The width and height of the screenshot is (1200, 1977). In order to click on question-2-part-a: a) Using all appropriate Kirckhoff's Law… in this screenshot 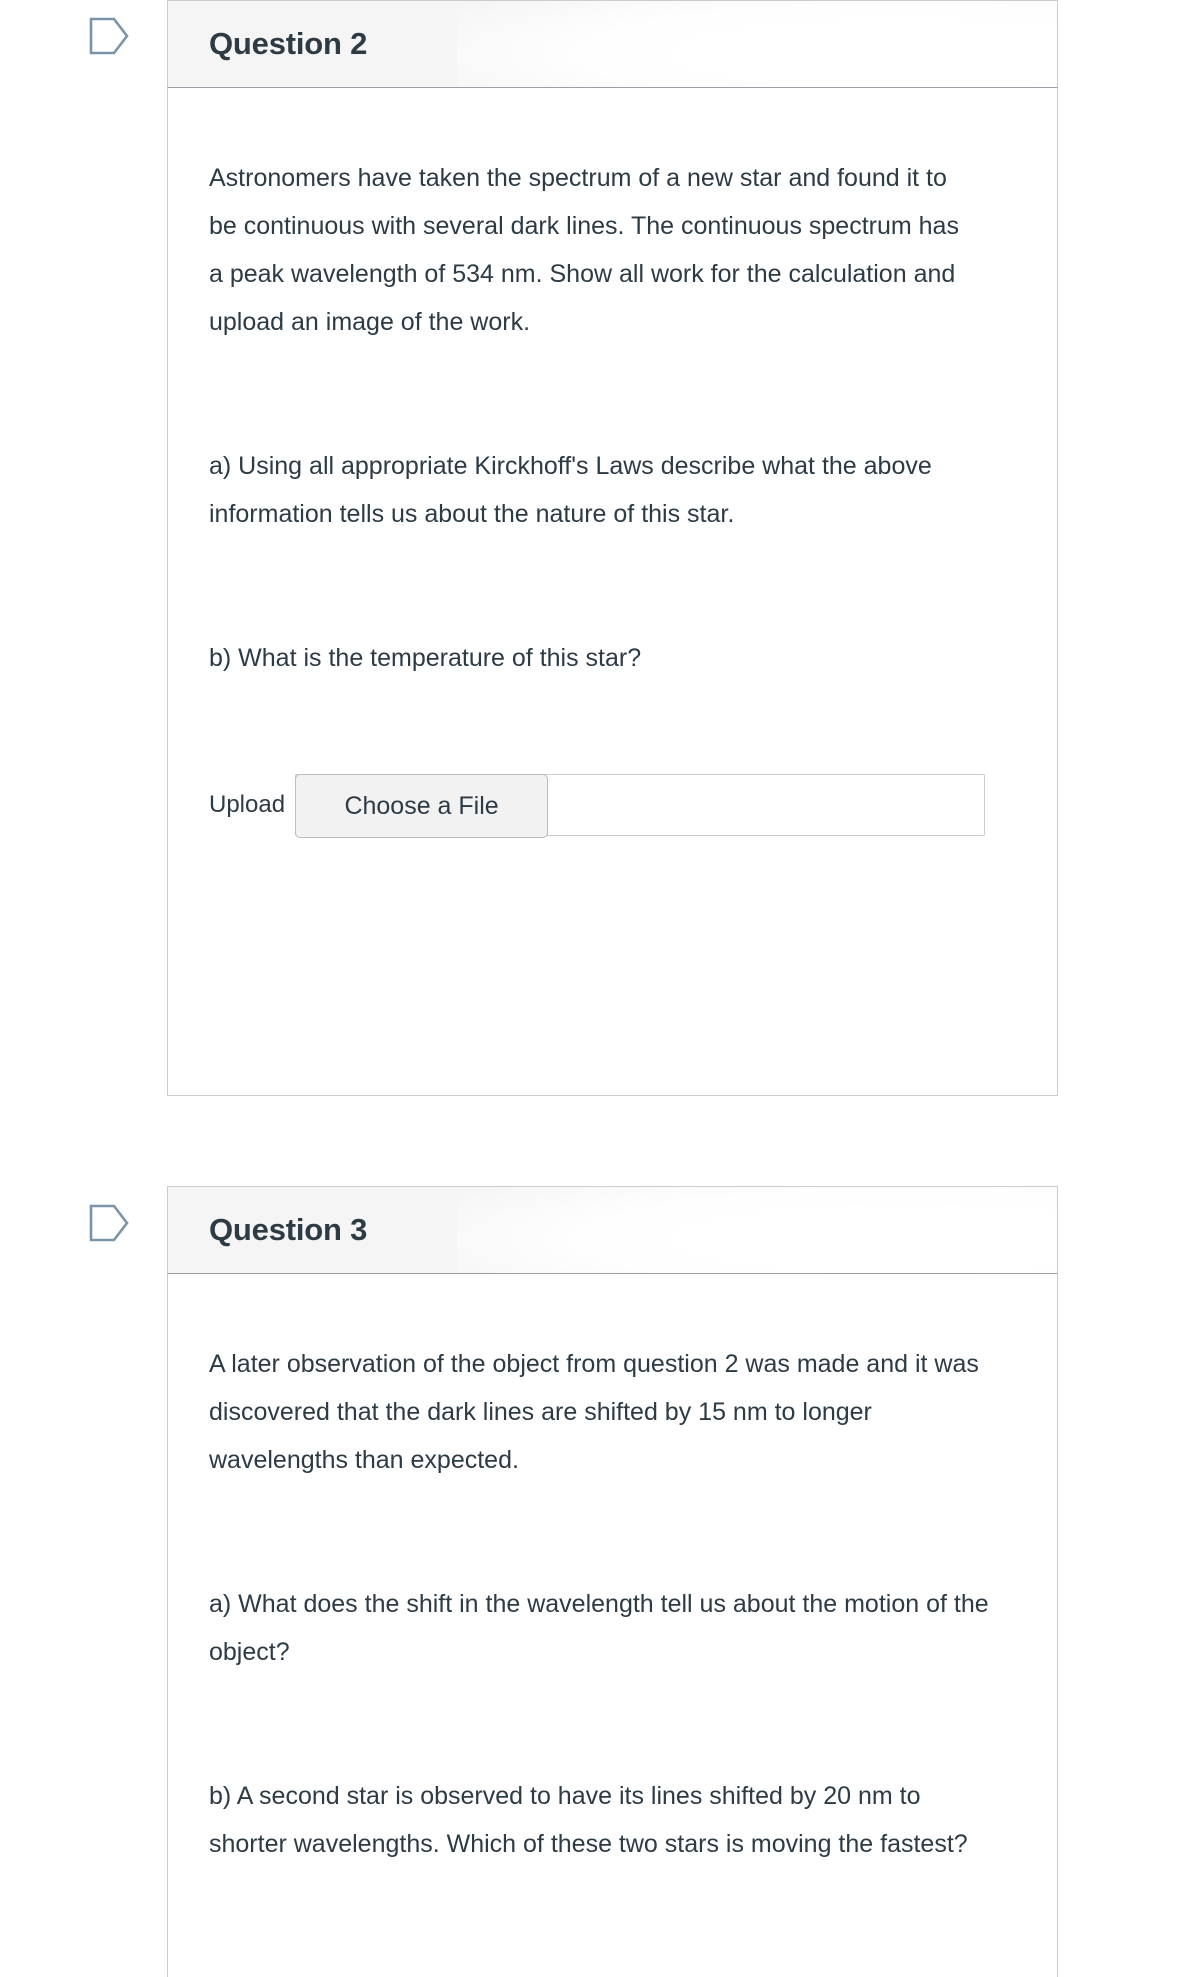, I will do `click(570, 490)`.